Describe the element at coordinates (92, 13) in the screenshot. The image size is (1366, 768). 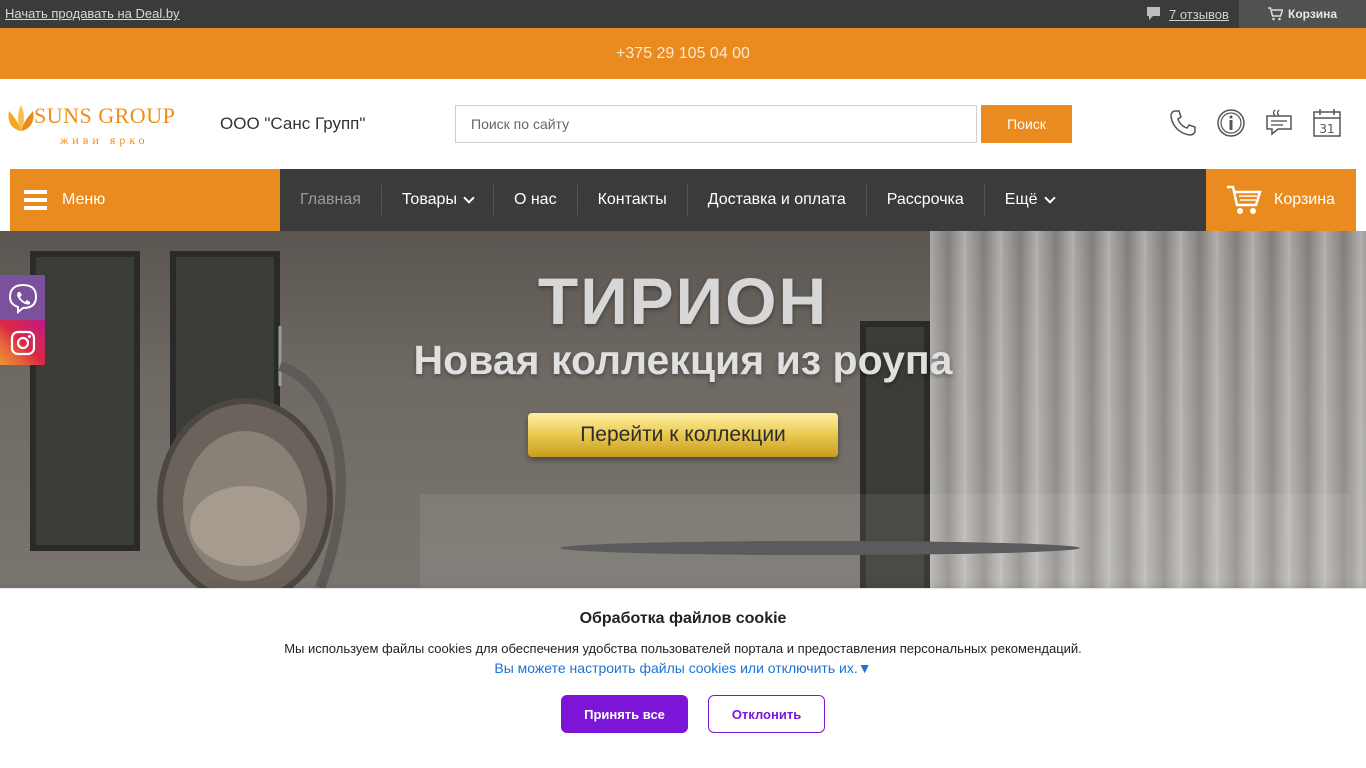
I see `start-selling-link: Начать продавать на Deal.by` at that location.